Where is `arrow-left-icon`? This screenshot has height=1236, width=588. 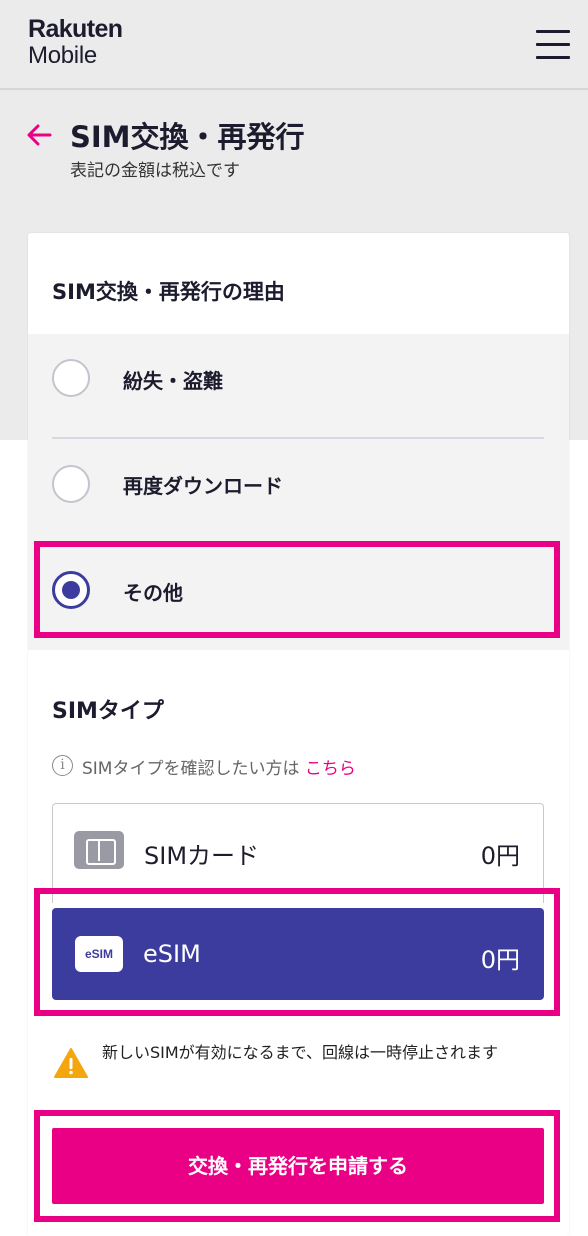
arrow-left-icon is located at coordinates (39, 135).